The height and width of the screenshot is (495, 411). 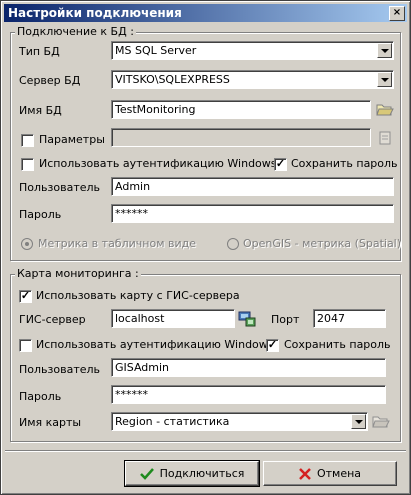 I want to click on cancel-label: Отмена, so click(x=339, y=473).